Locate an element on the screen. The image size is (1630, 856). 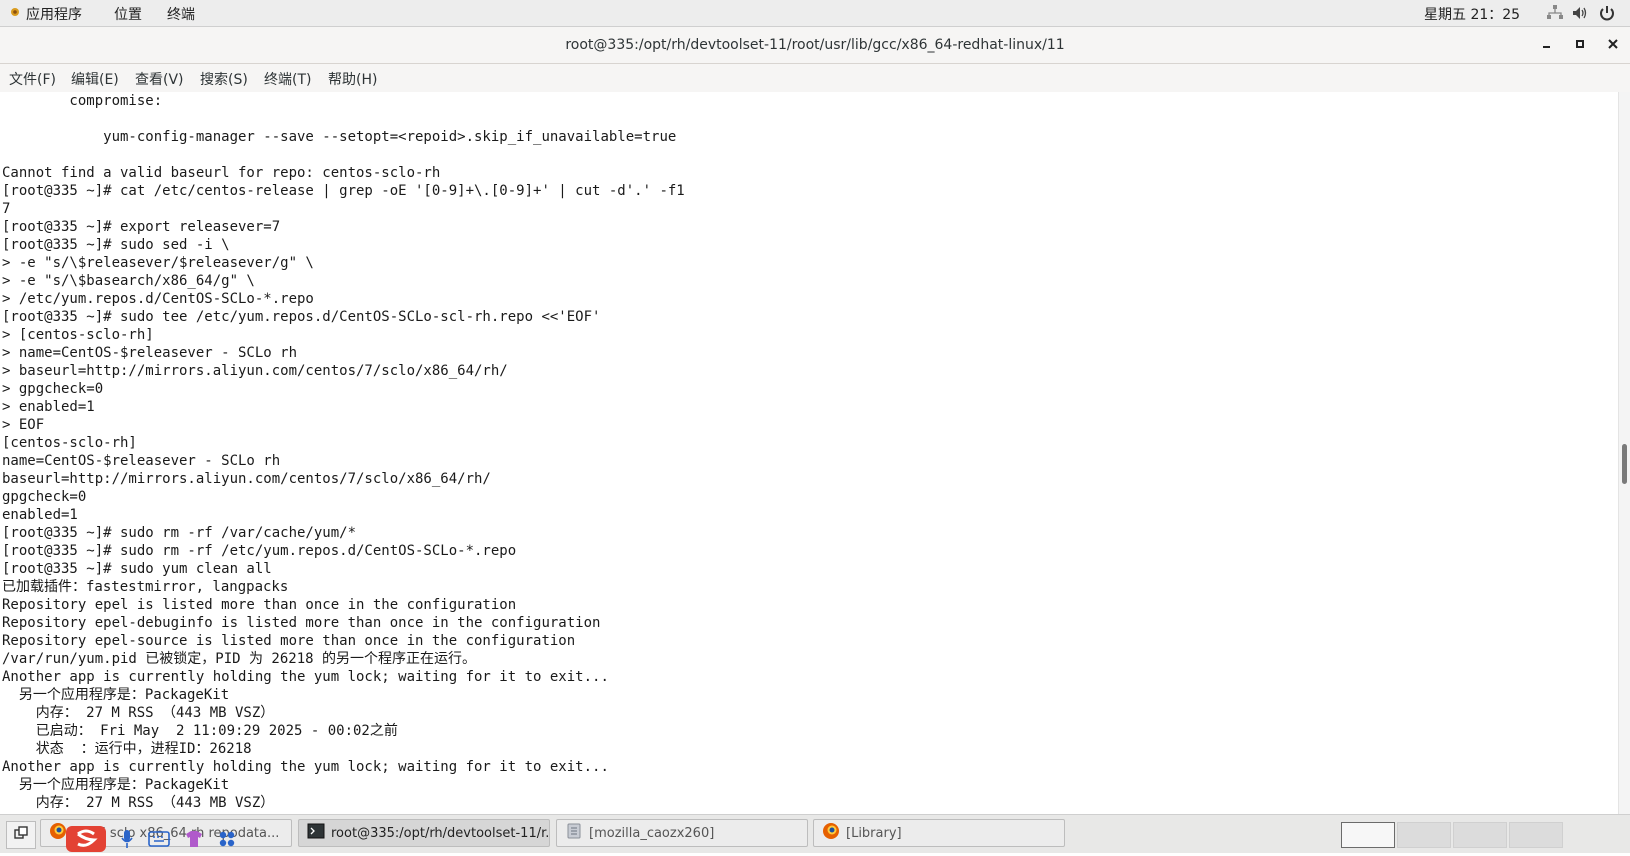
terminal-line: > [centos-sclo-rh] is located at coordinates (78, 335).